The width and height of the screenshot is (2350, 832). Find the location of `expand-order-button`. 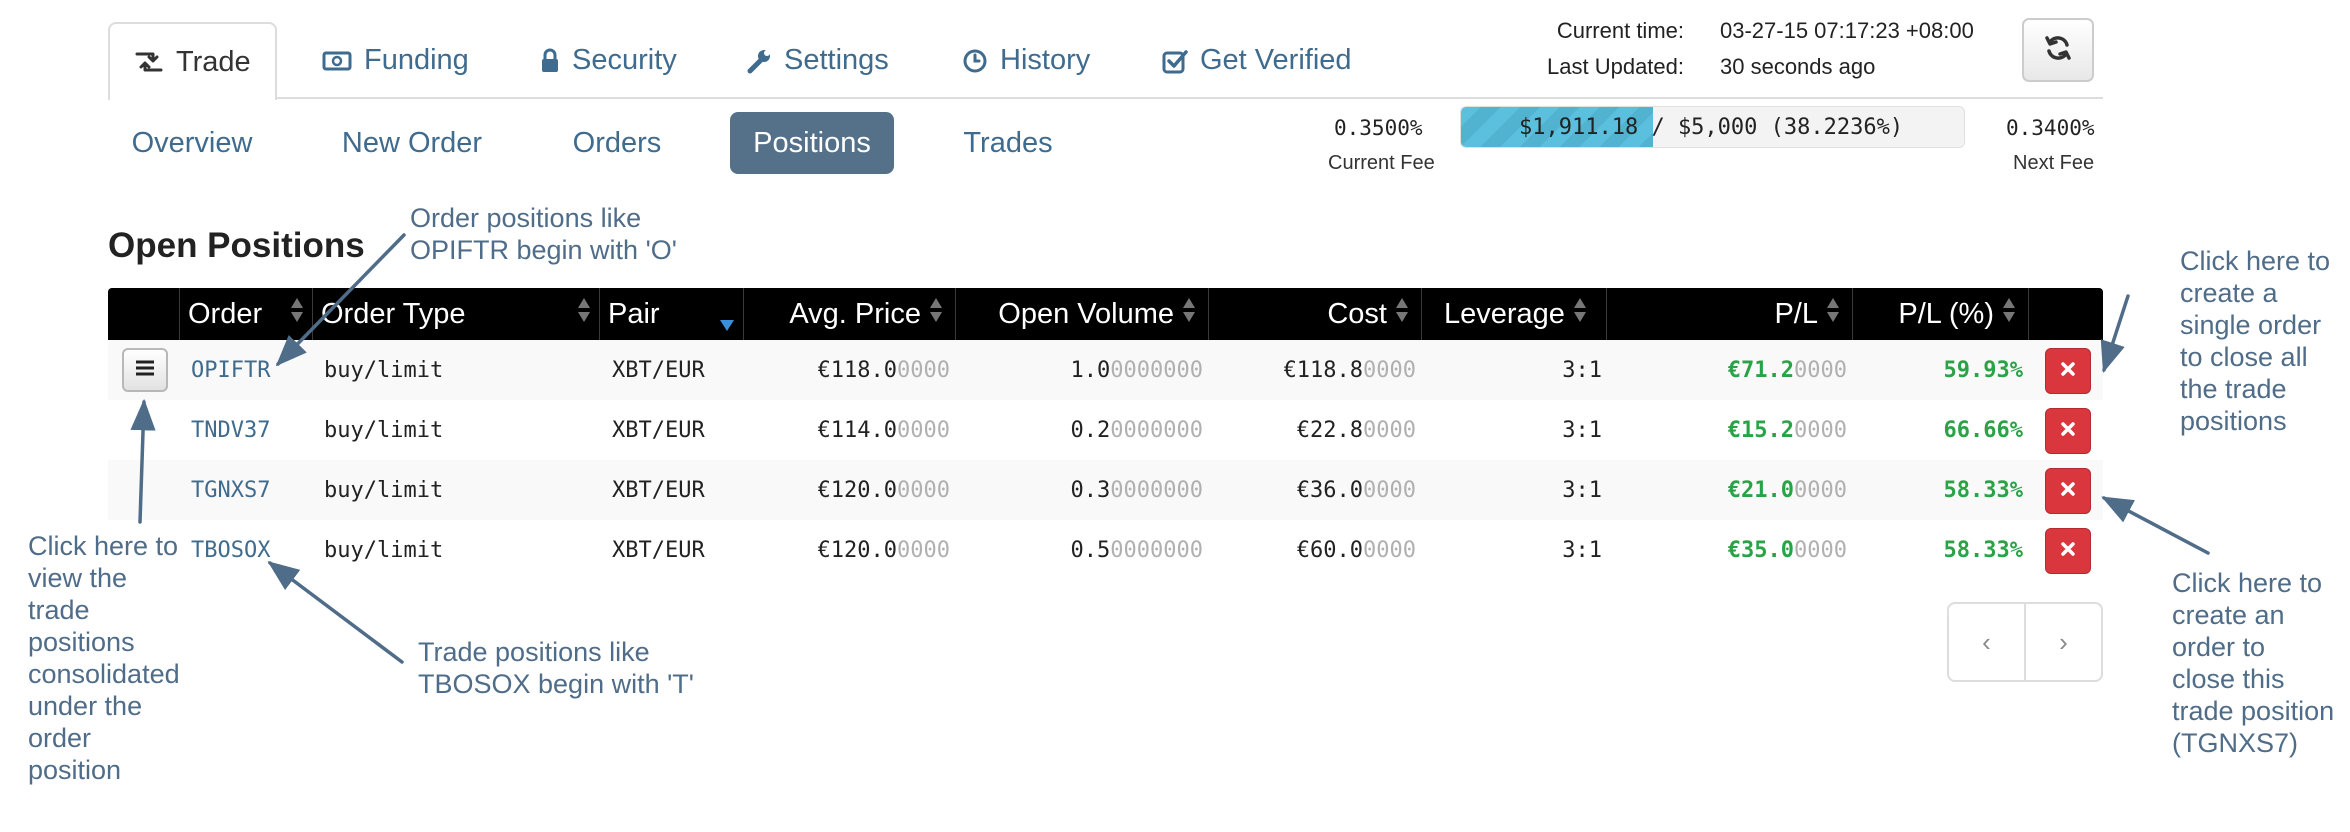

expand-order-button is located at coordinates (145, 370).